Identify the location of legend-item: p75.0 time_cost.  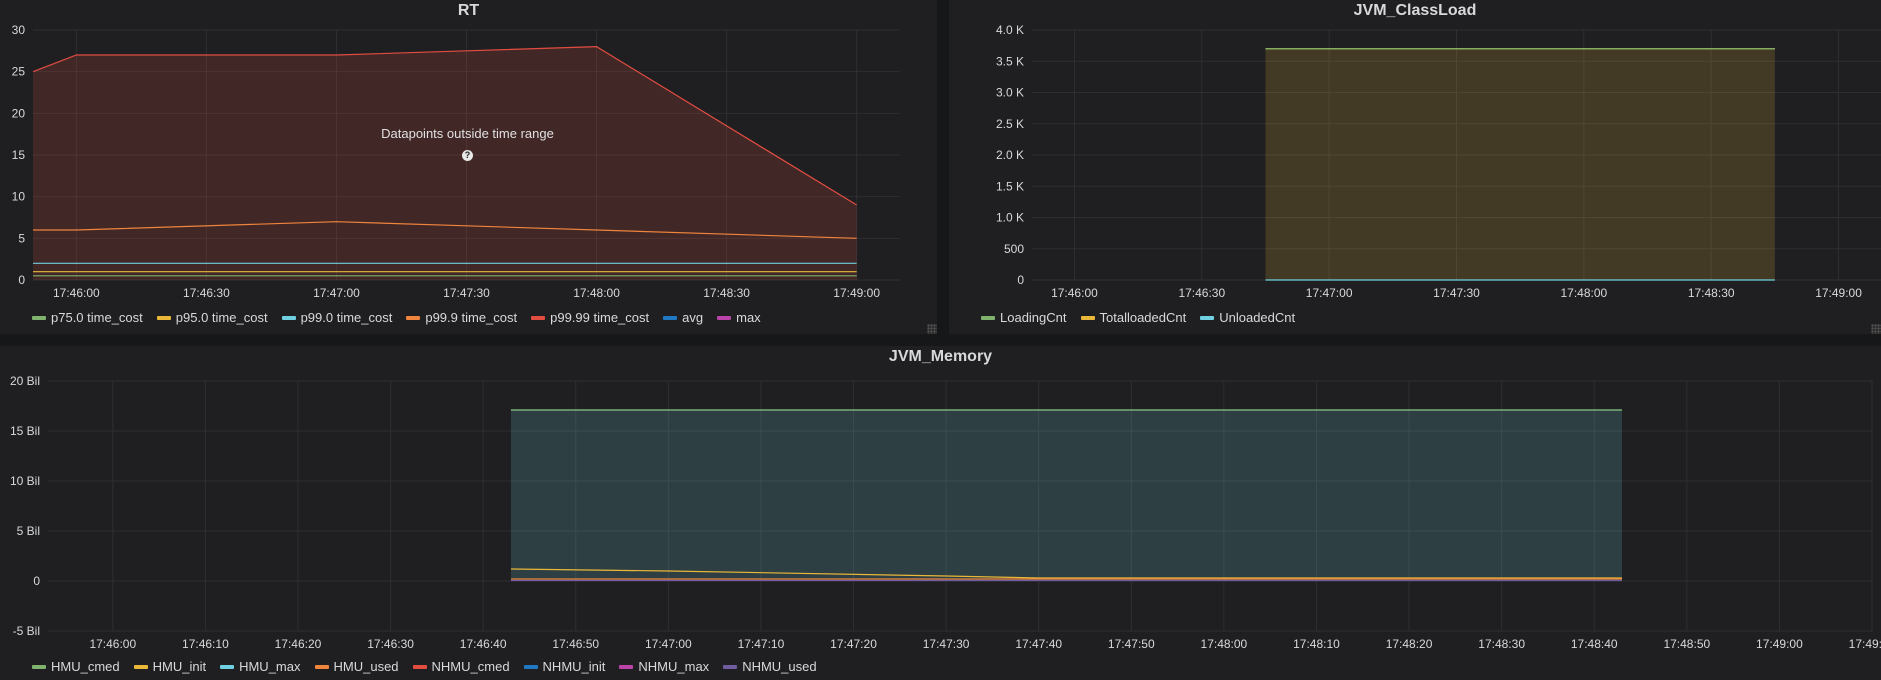
(87, 317).